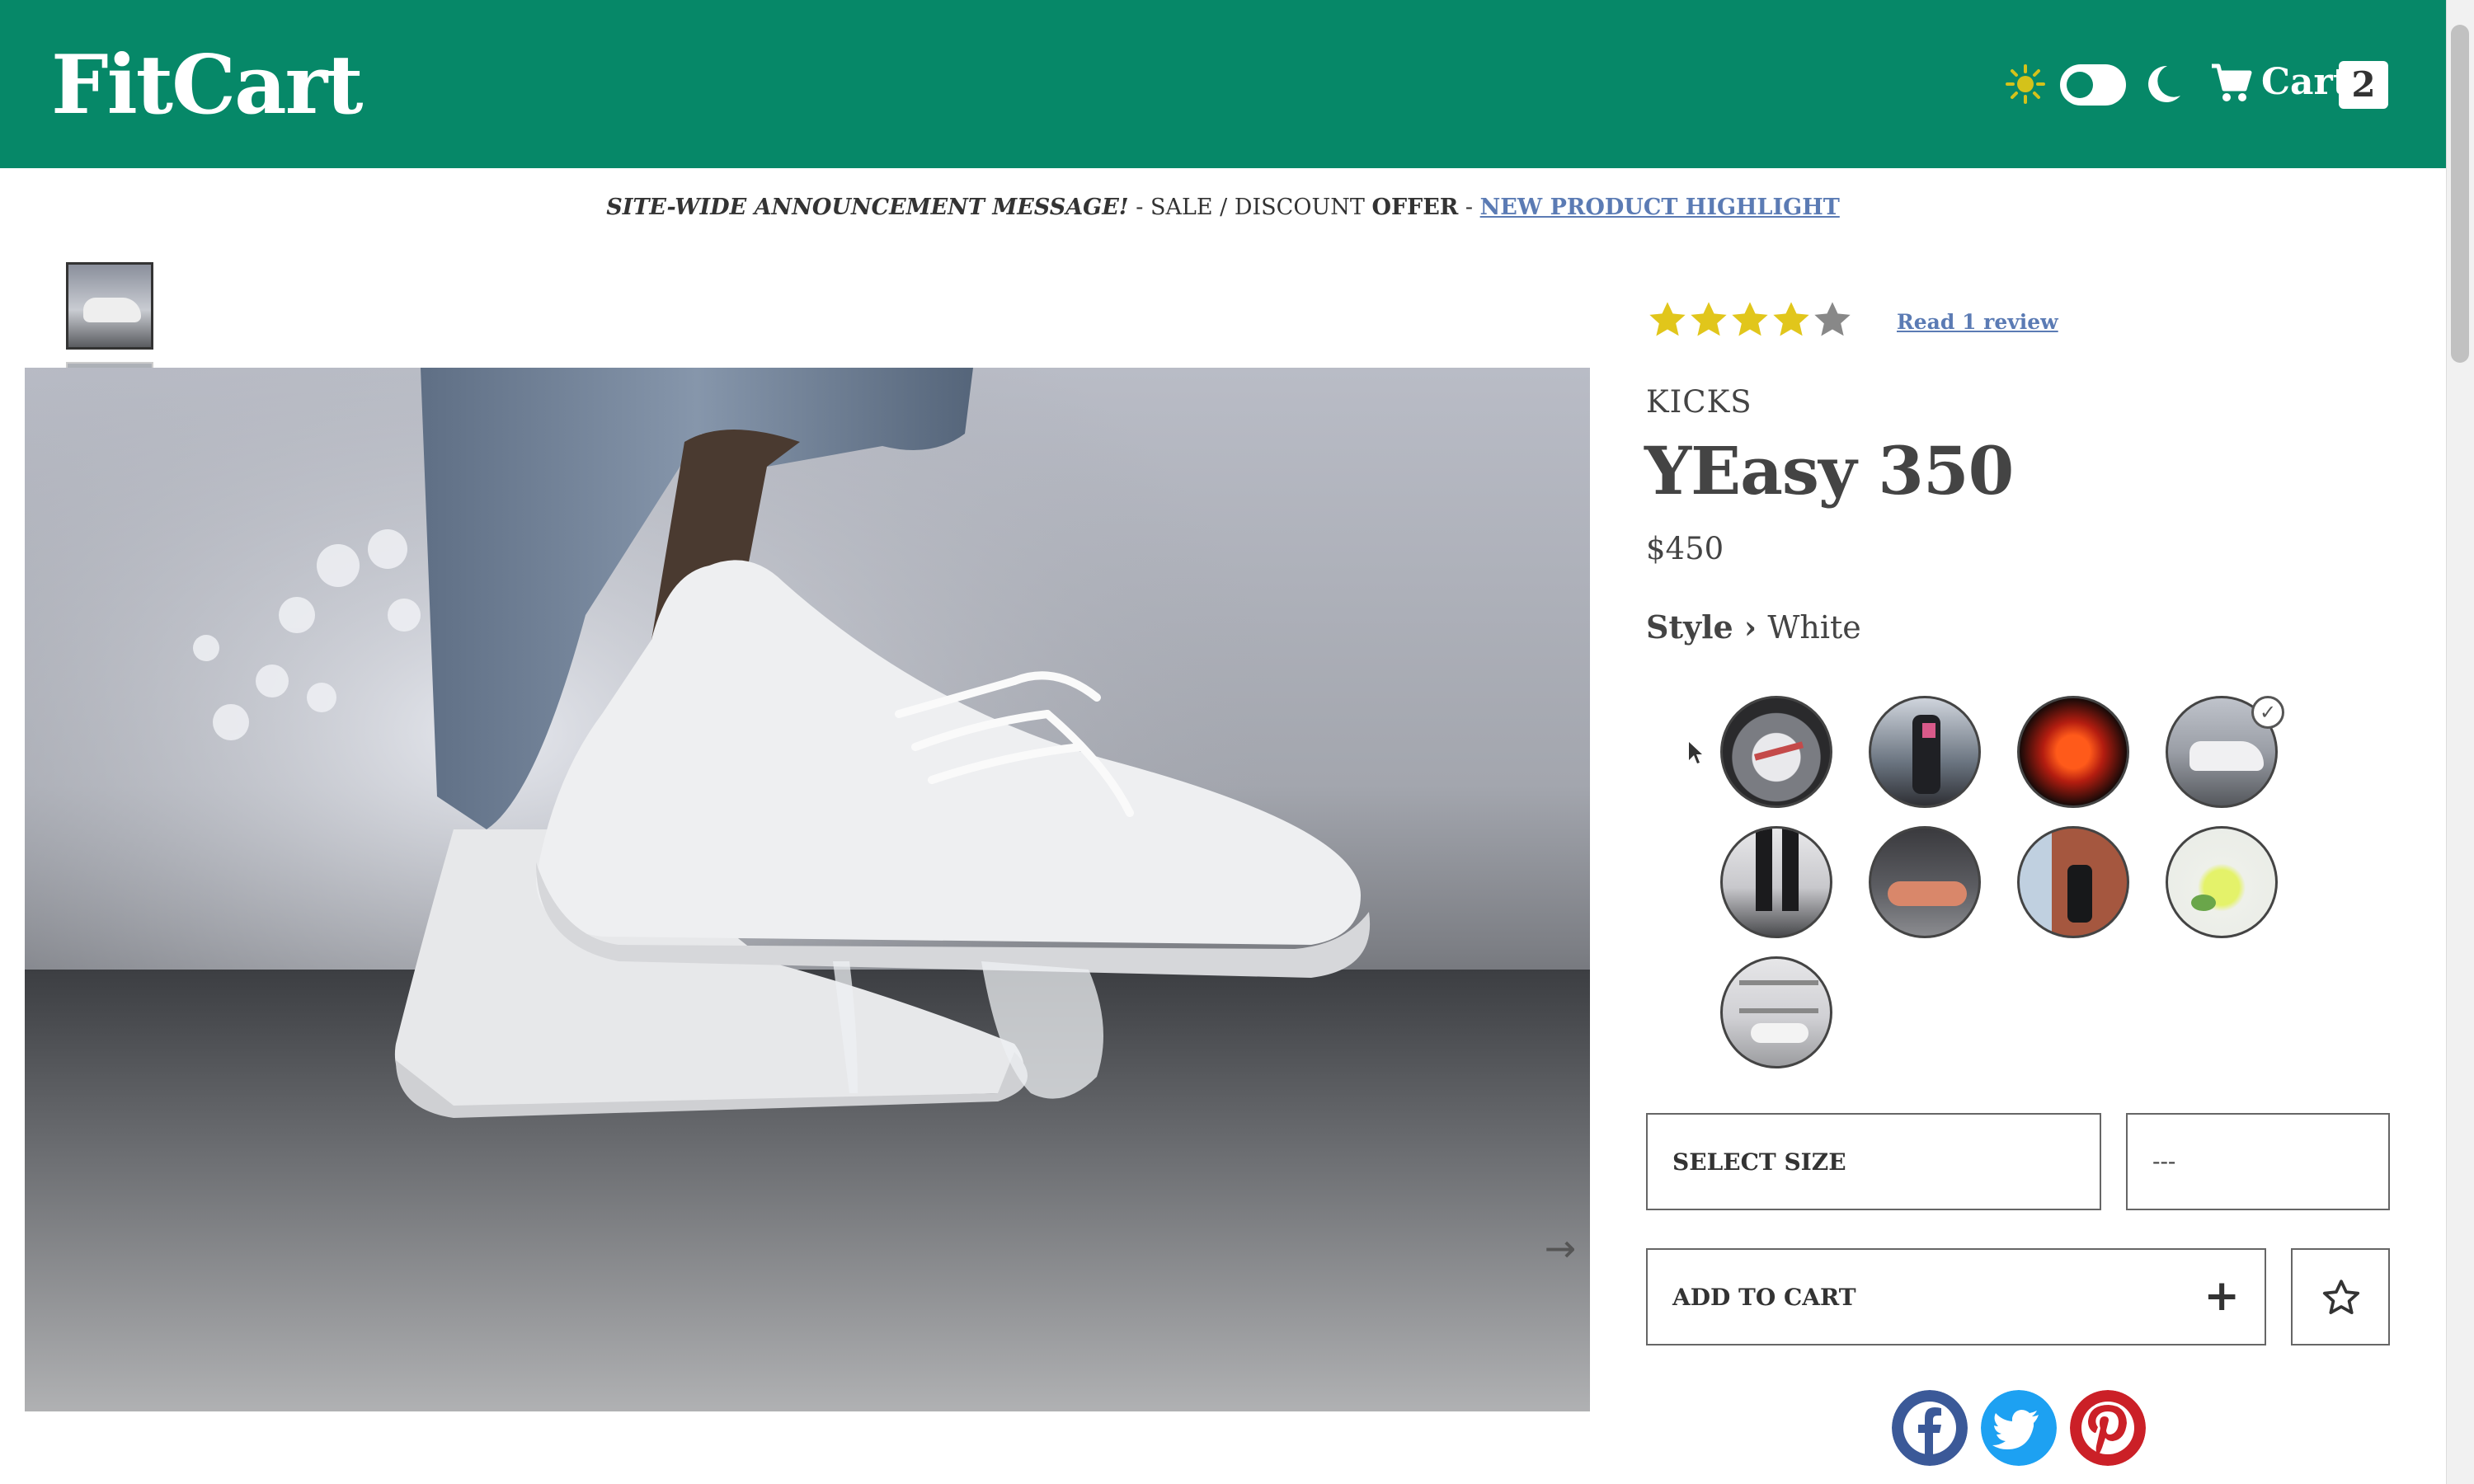 Image resolution: width=2474 pixels, height=1484 pixels. I want to click on moon-icon, so click(2163, 84).